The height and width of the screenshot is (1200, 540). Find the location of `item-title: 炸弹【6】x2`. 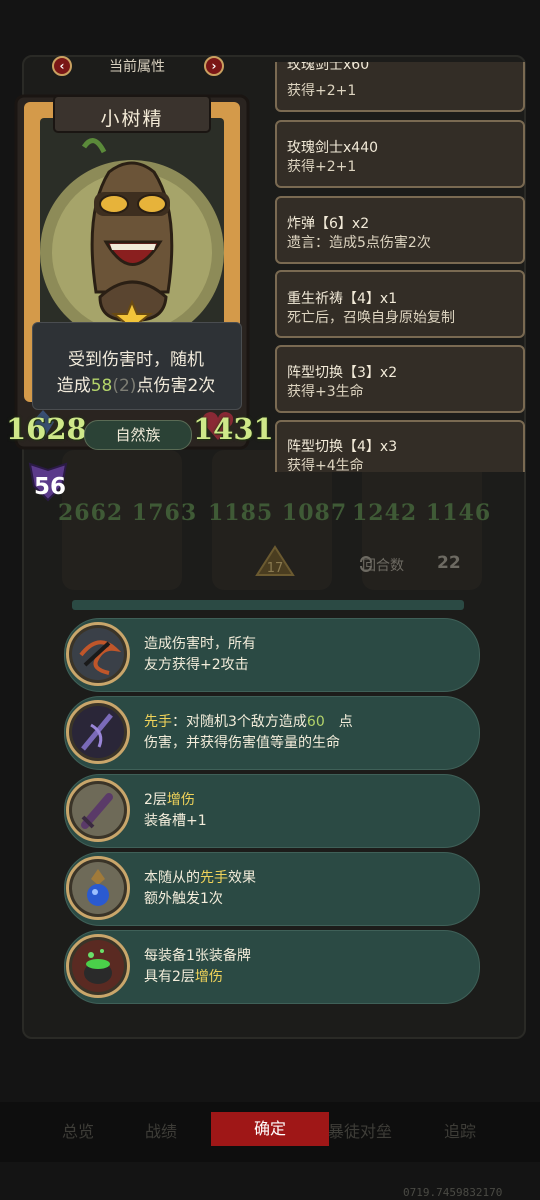

item-title: 炸弹【6】x2 is located at coordinates (328, 224).